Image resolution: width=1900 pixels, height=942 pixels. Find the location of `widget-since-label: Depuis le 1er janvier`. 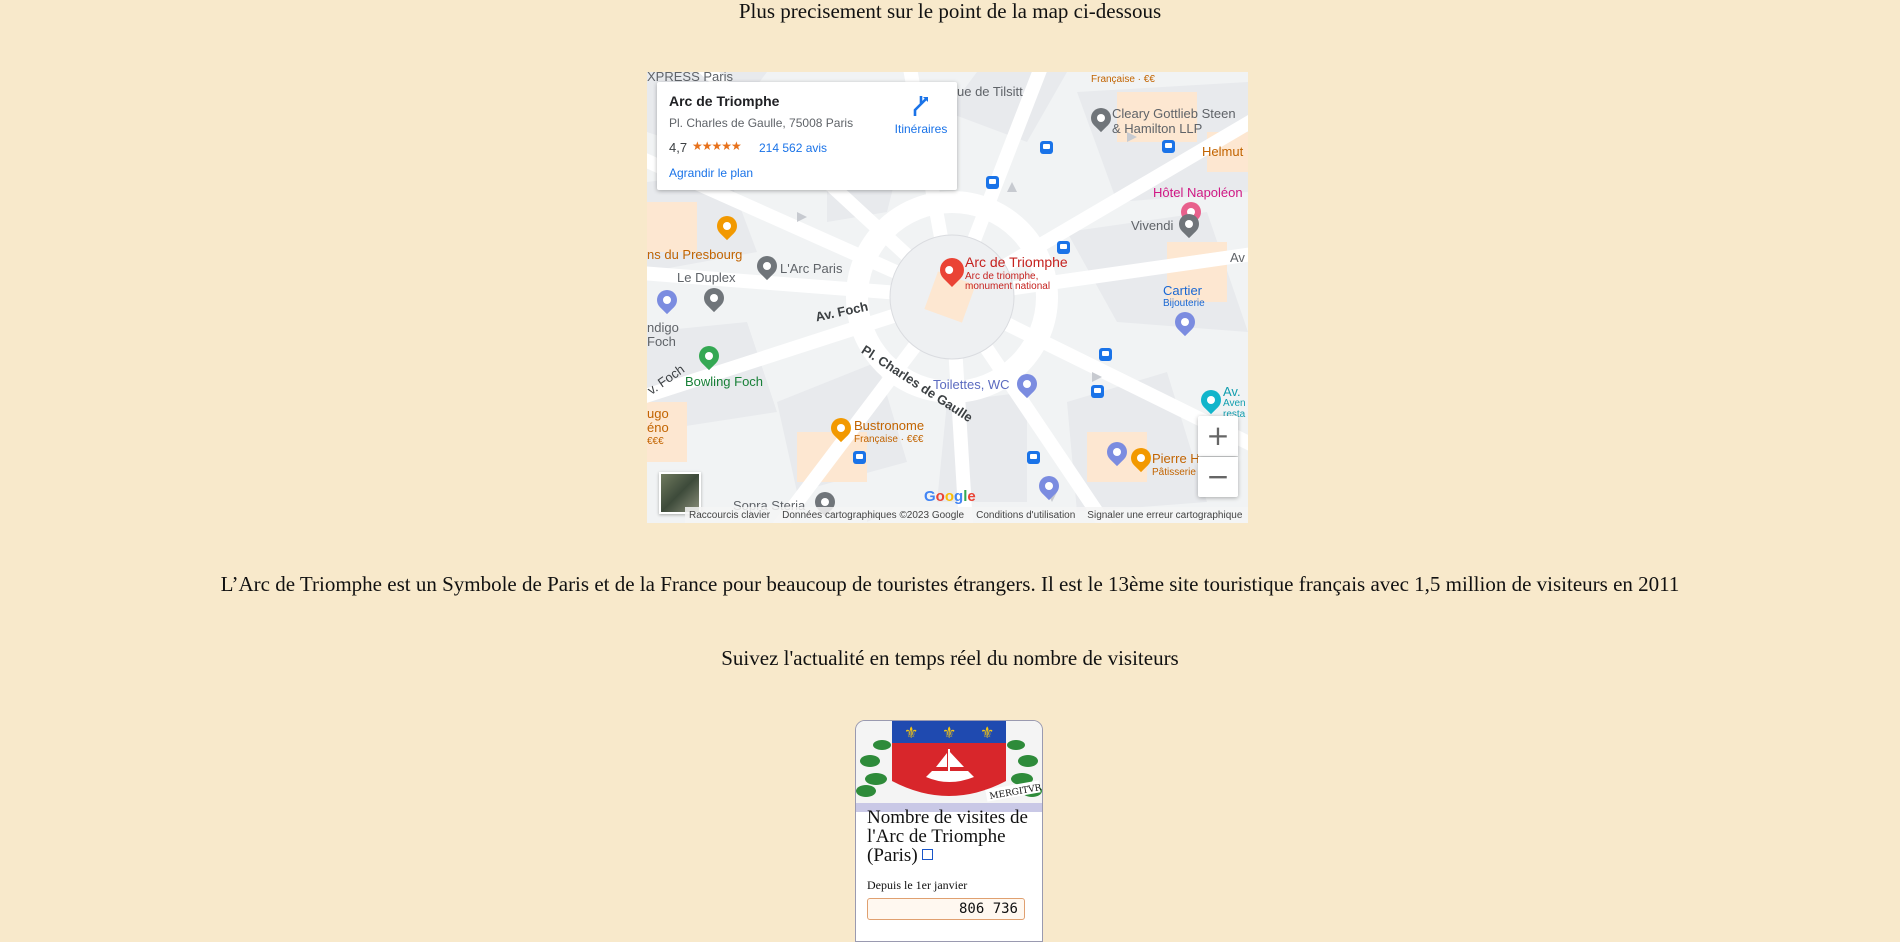

widget-since-label: Depuis le 1er janvier is located at coordinates (917, 885).